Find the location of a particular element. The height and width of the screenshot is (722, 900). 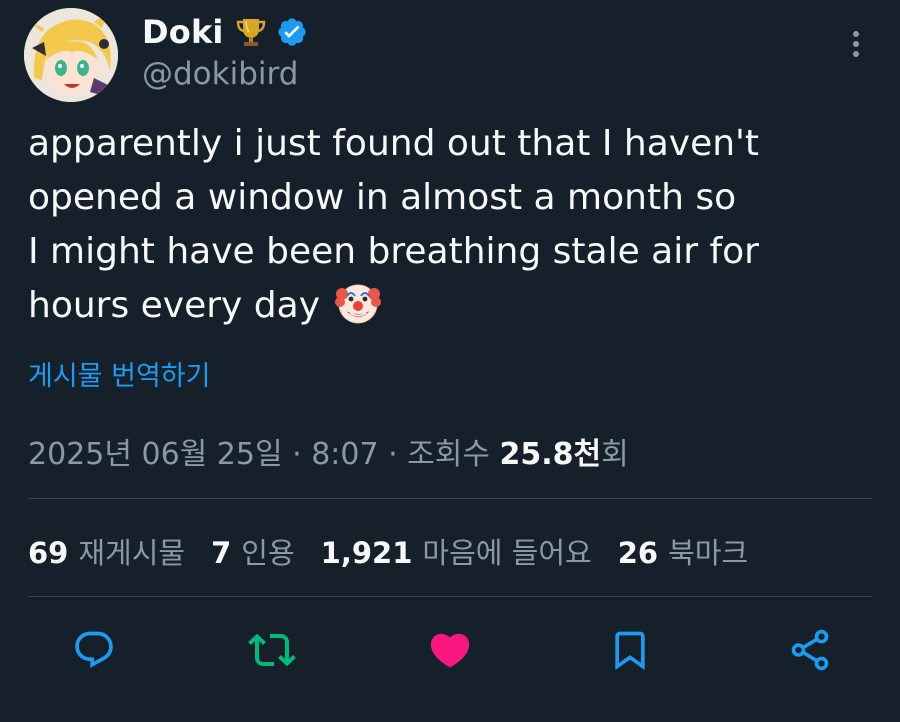

stat-label: 재게시물 is located at coordinates (132, 553).